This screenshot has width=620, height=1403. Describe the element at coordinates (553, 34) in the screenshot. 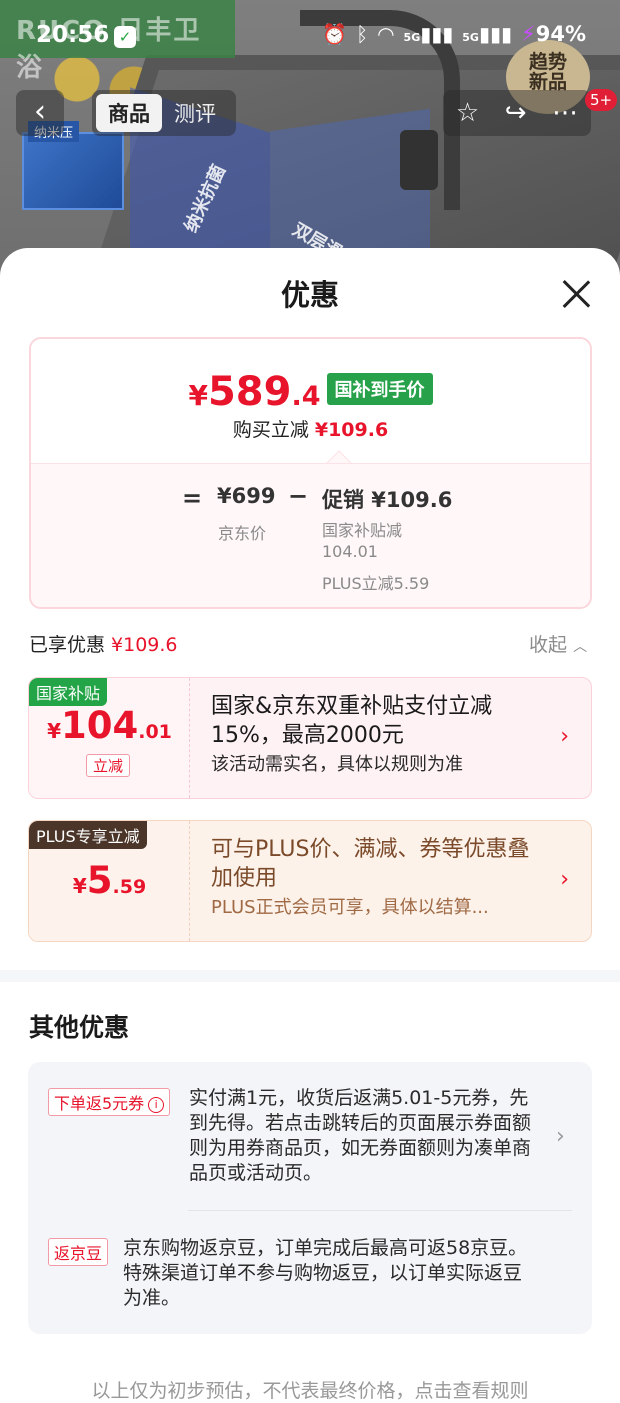

I see `battery-level: ⚡94%` at that location.